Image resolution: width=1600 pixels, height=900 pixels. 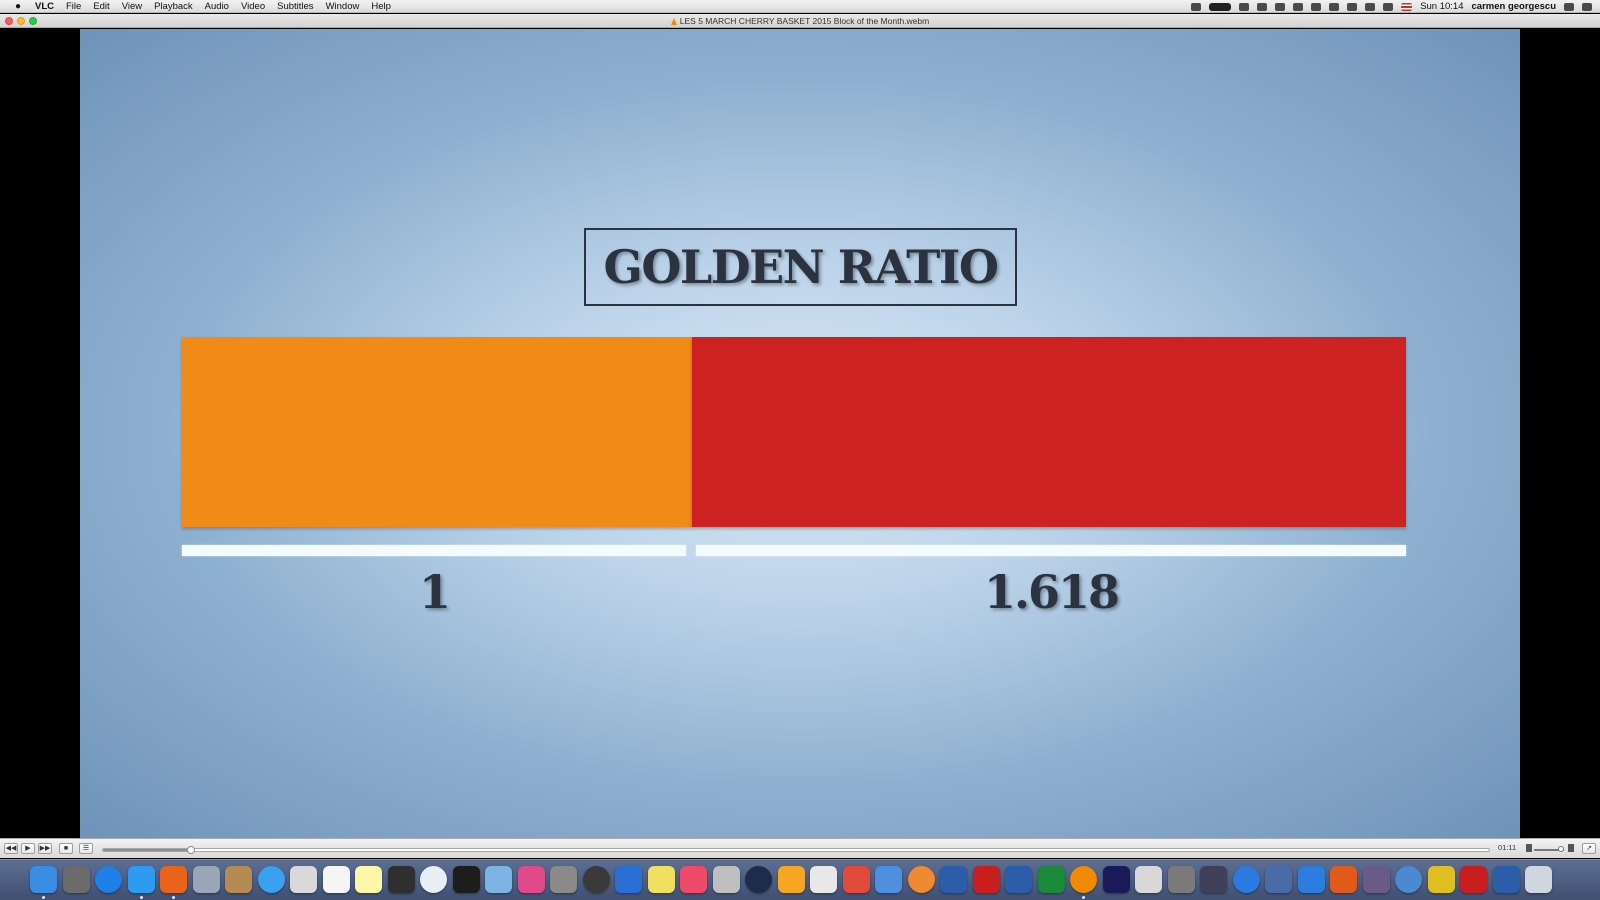 What do you see at coordinates (73, 6) in the screenshot?
I see `menu-file: File` at bounding box center [73, 6].